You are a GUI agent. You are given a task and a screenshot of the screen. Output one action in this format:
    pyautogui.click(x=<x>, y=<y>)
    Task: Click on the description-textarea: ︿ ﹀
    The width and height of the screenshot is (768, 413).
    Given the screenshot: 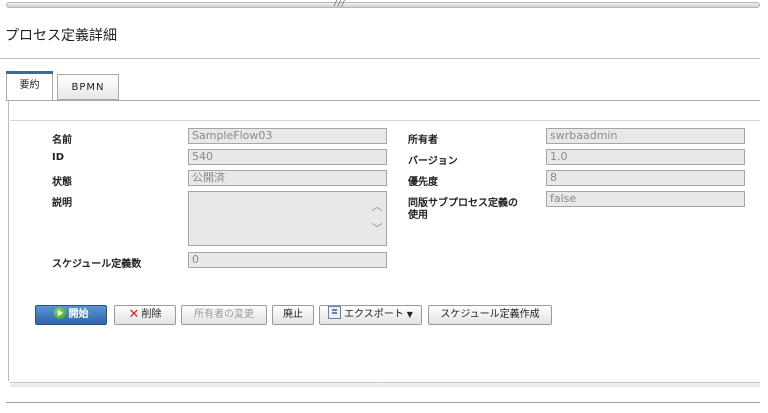 What is the action you would take?
    pyautogui.click(x=287, y=218)
    